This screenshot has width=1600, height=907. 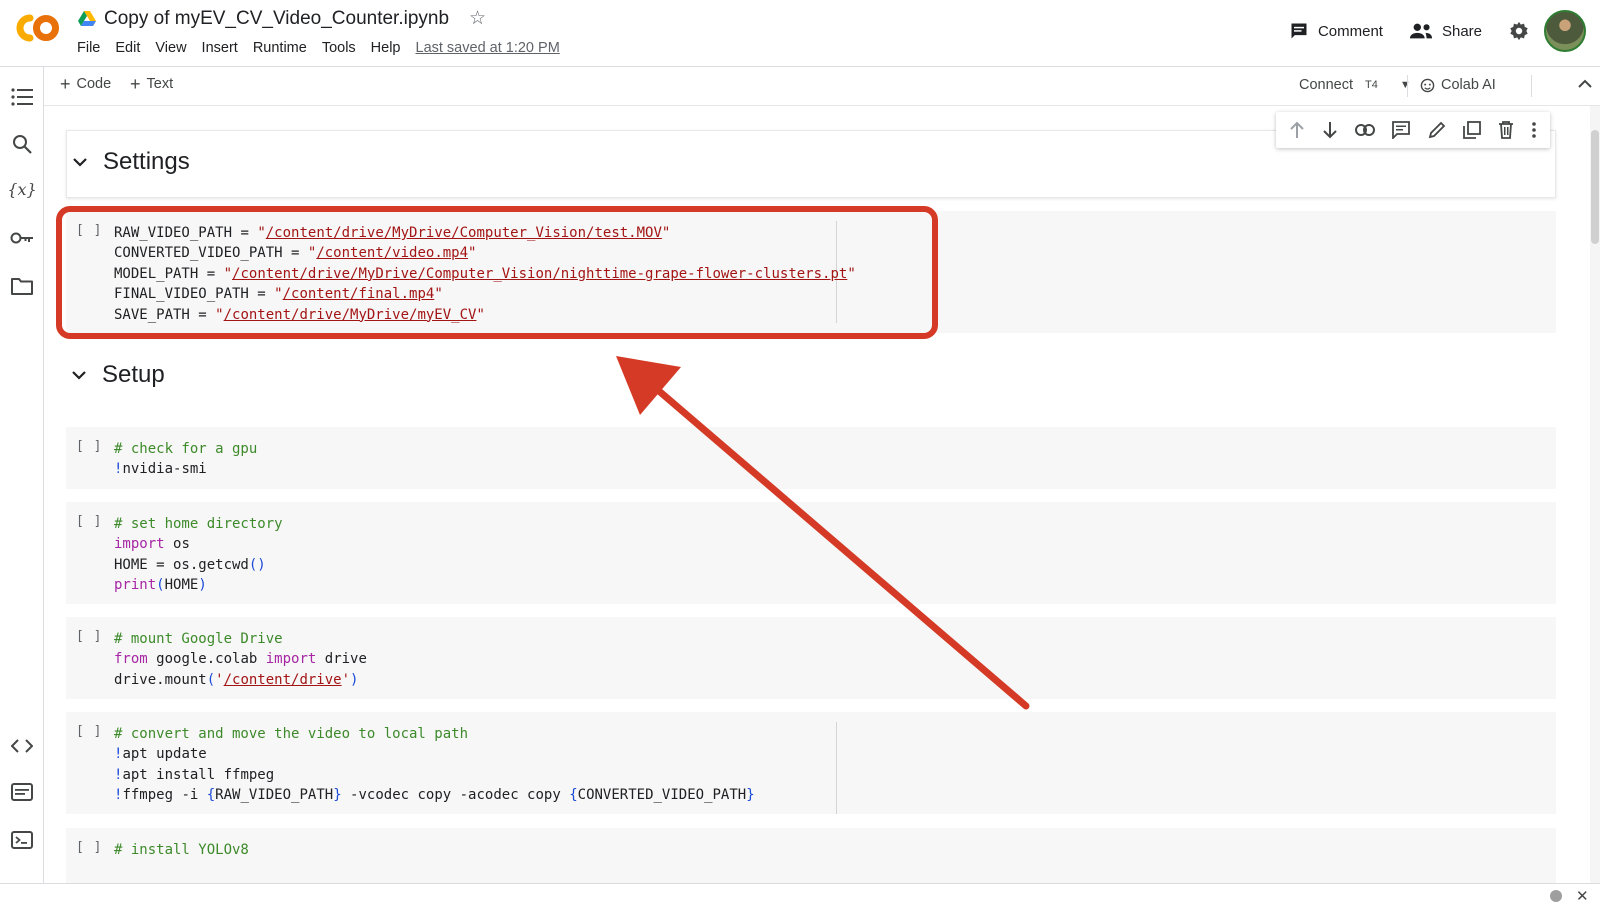 I want to click on people-icon, so click(x=1421, y=31).